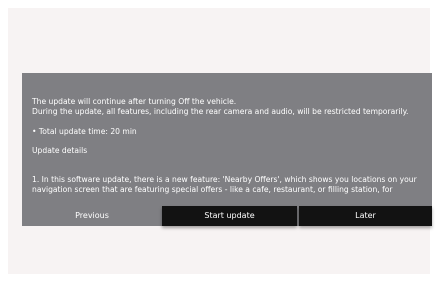 The width and height of the screenshot is (438, 282). What do you see at coordinates (60, 150) in the screenshot?
I see `update-details-label: Update details` at bounding box center [60, 150].